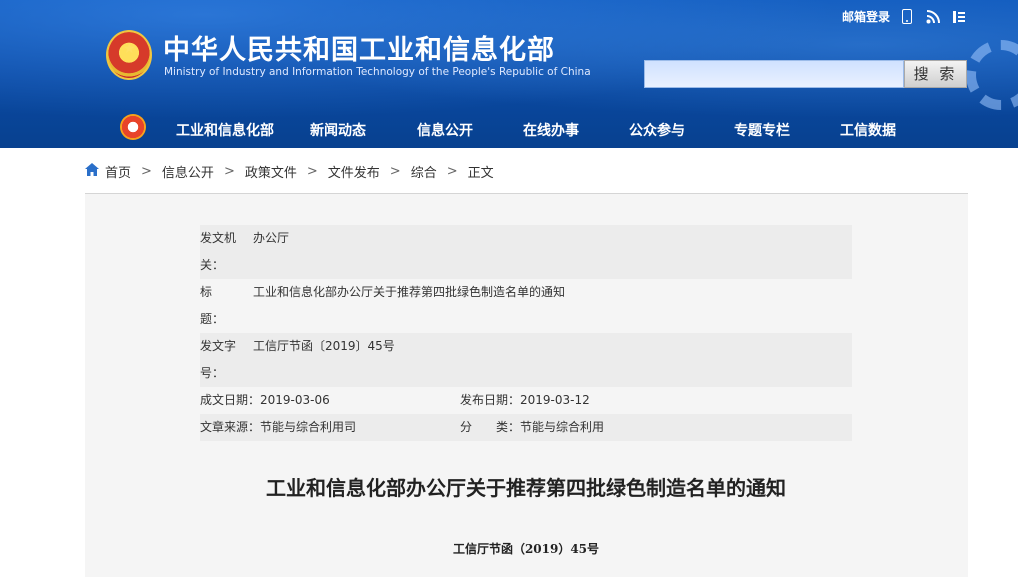 The height and width of the screenshot is (577, 1018). I want to click on mobile-icon, so click(907, 17).